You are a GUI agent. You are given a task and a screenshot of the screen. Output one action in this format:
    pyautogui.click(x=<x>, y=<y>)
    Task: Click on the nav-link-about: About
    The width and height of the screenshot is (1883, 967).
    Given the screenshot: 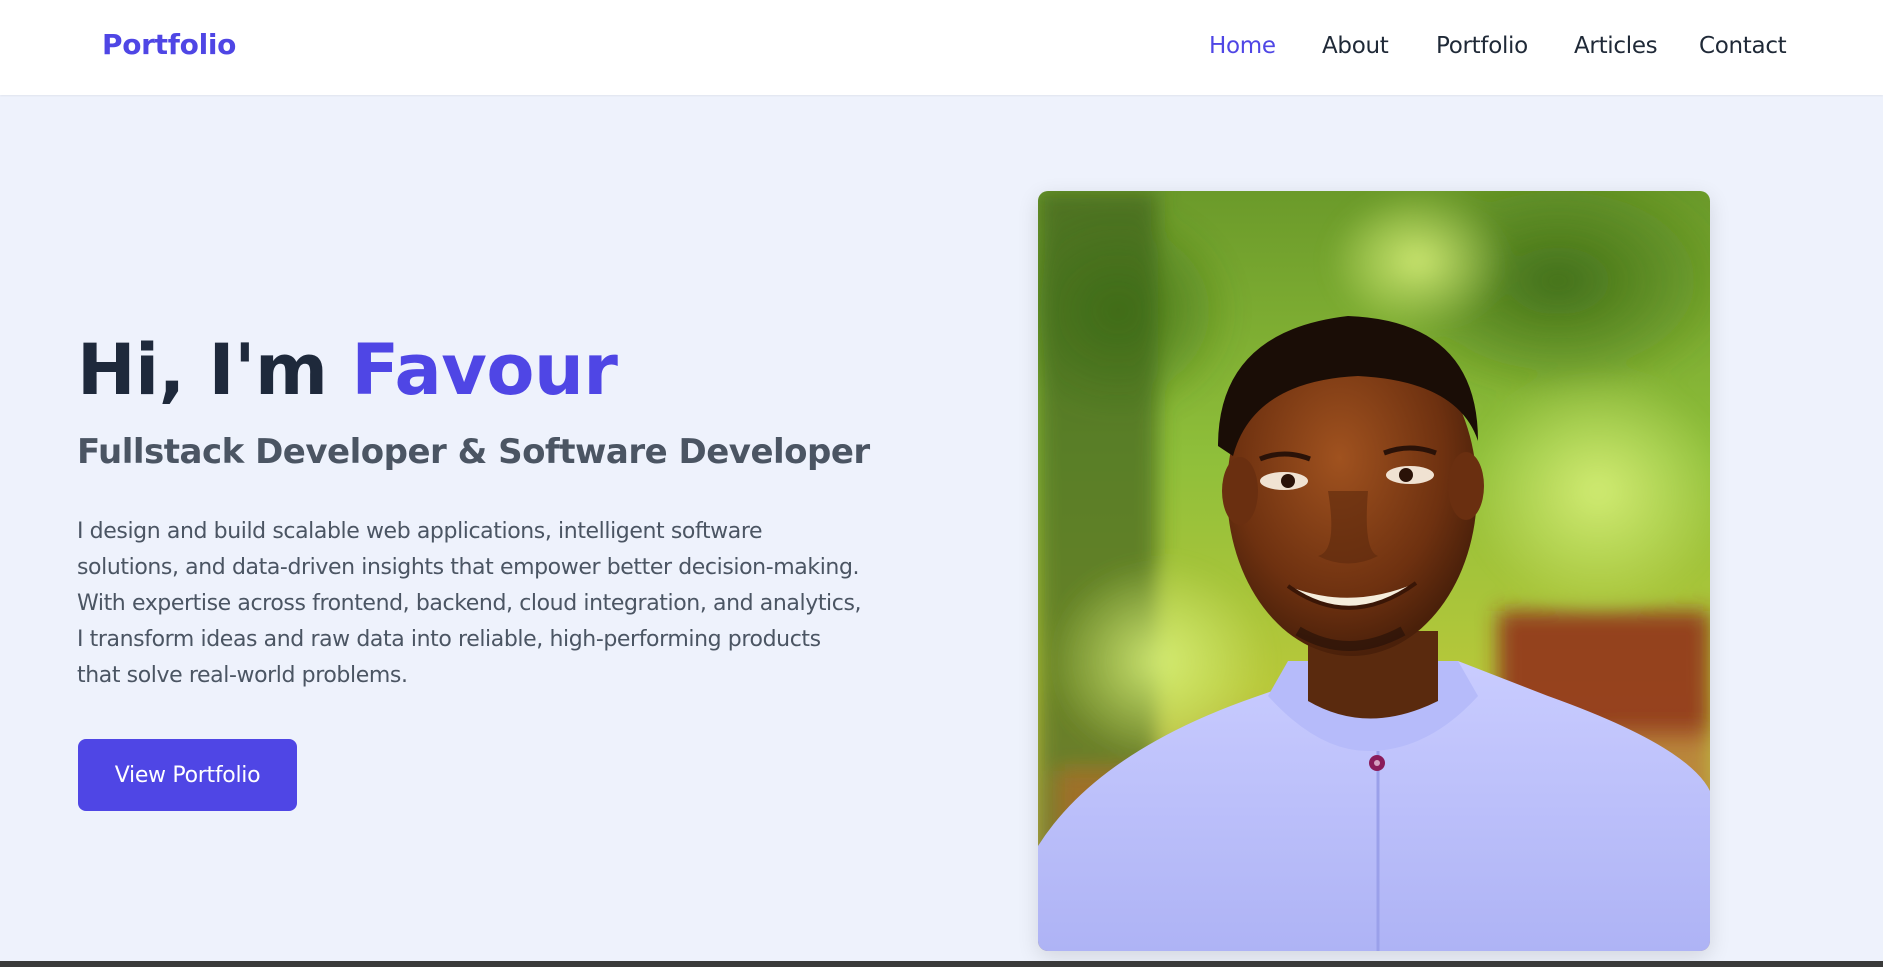 What is the action you would take?
    pyautogui.click(x=1355, y=46)
    